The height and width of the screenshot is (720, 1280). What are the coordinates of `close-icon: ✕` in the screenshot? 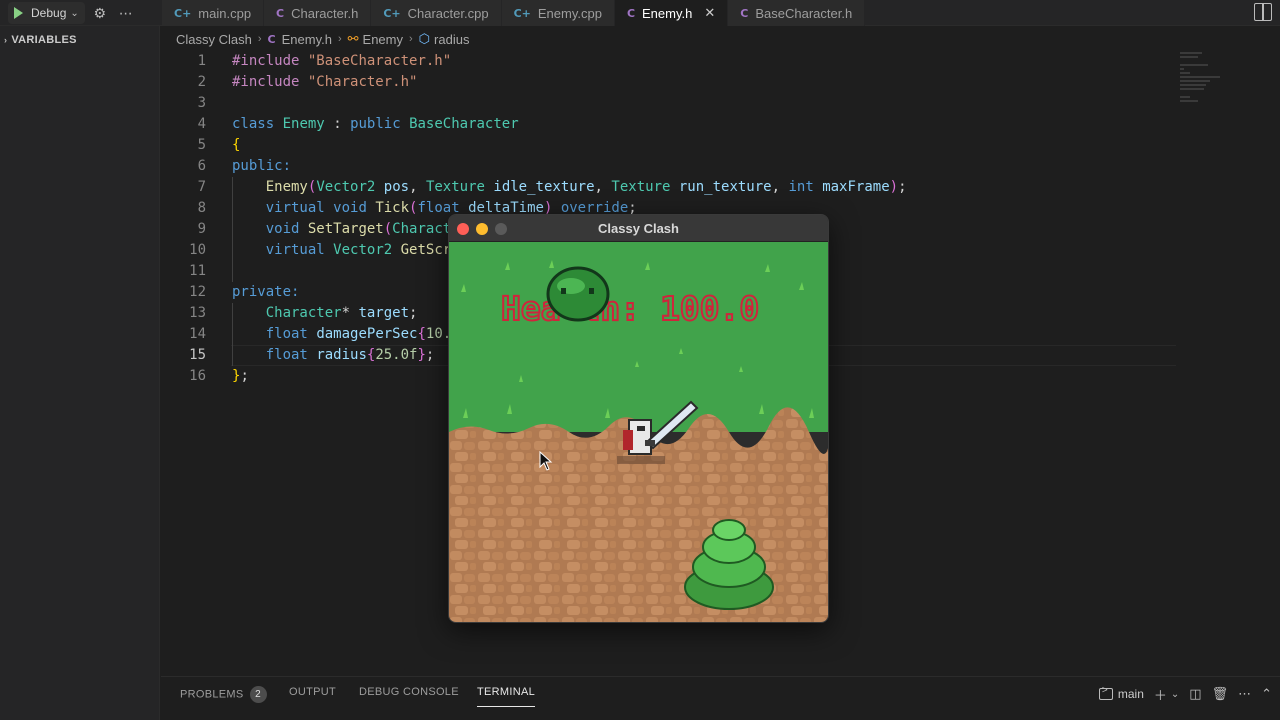 It's located at (709, 13).